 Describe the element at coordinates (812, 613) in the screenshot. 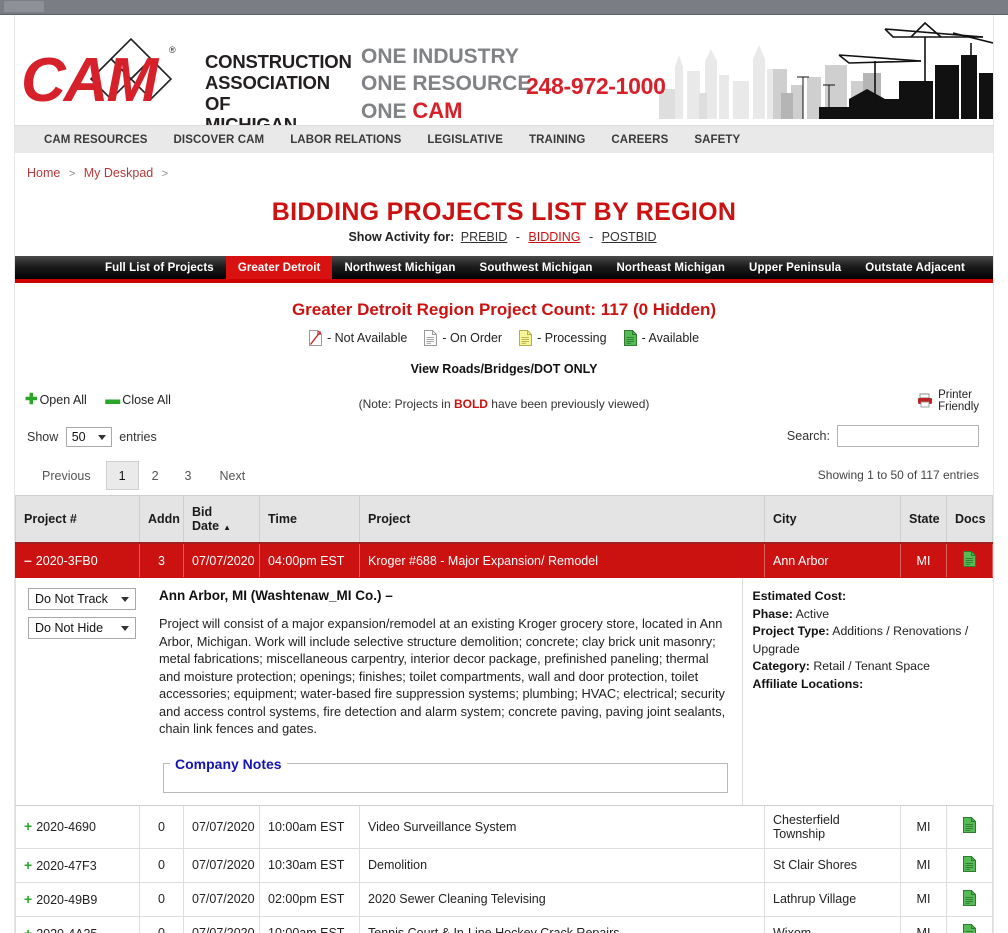

I see `detail-value-phase: Active` at that location.